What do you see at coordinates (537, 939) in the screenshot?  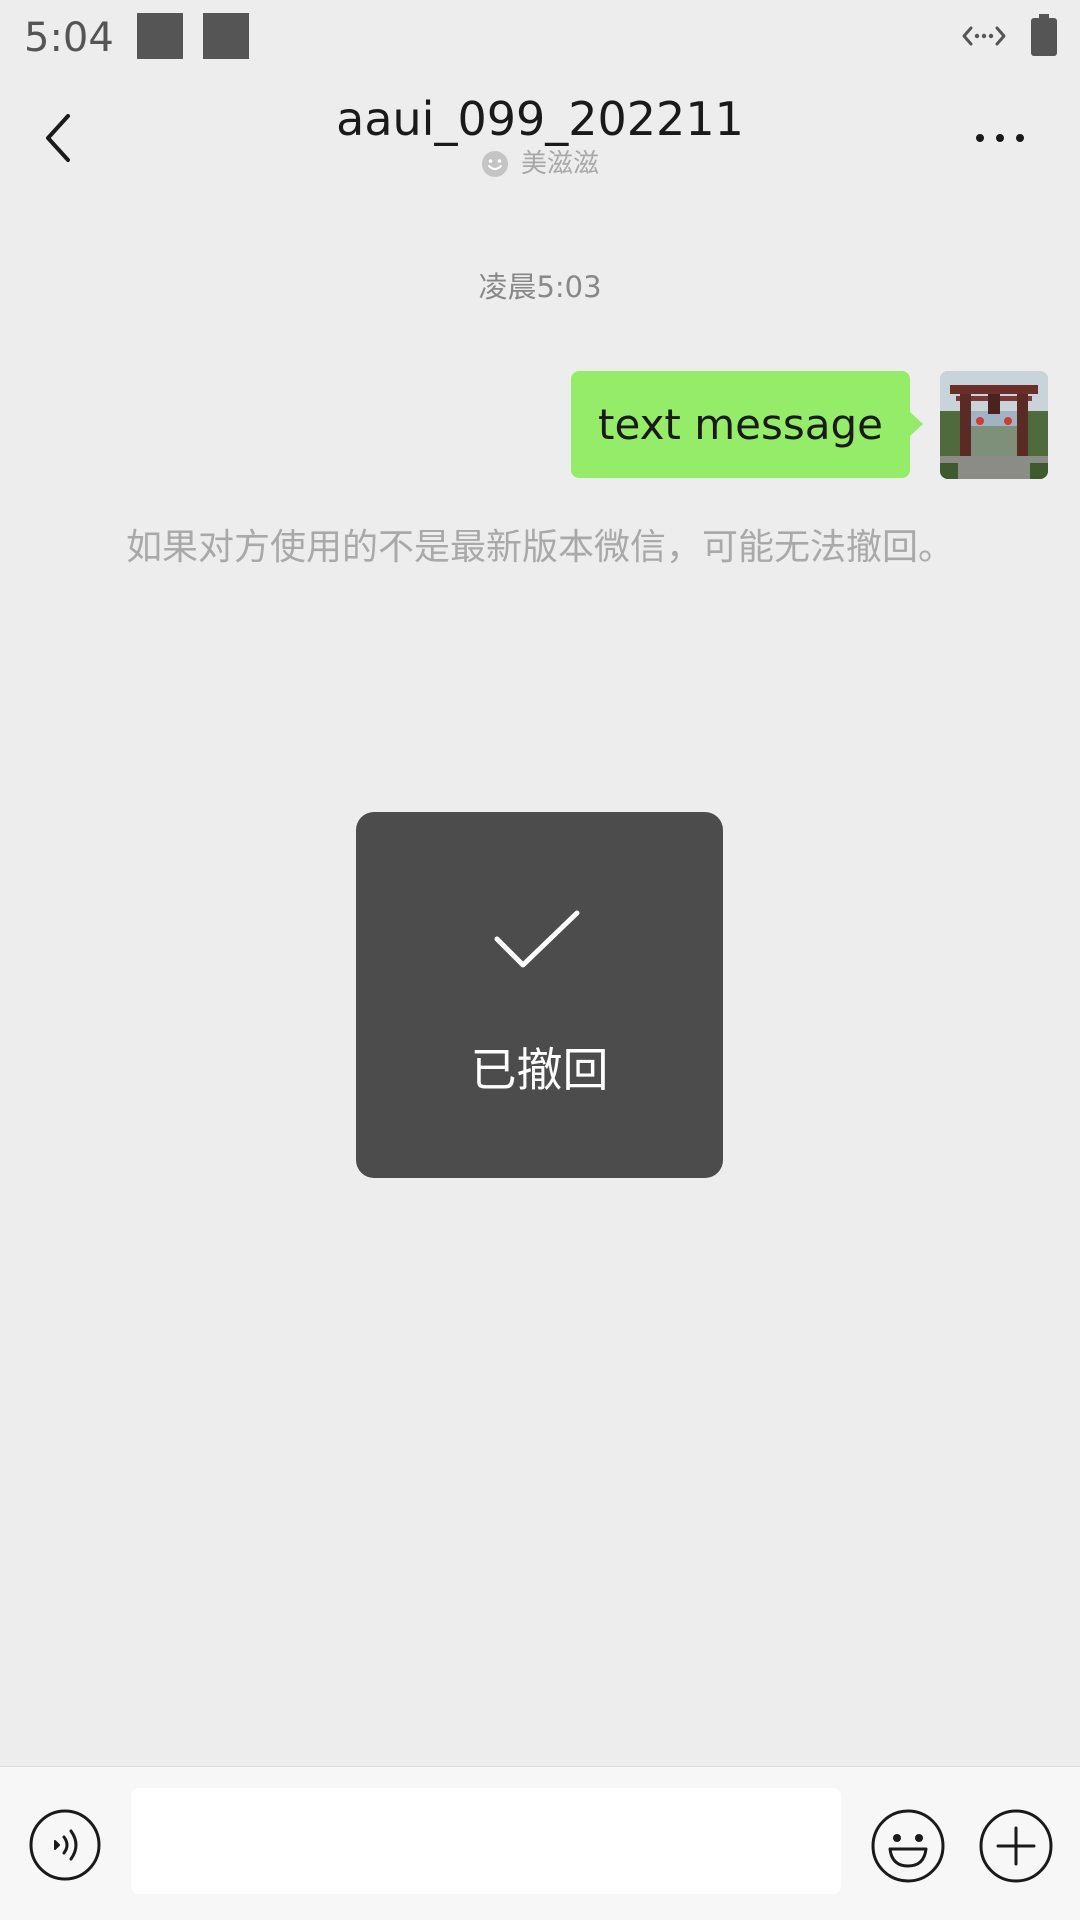 I see `check-icon` at bounding box center [537, 939].